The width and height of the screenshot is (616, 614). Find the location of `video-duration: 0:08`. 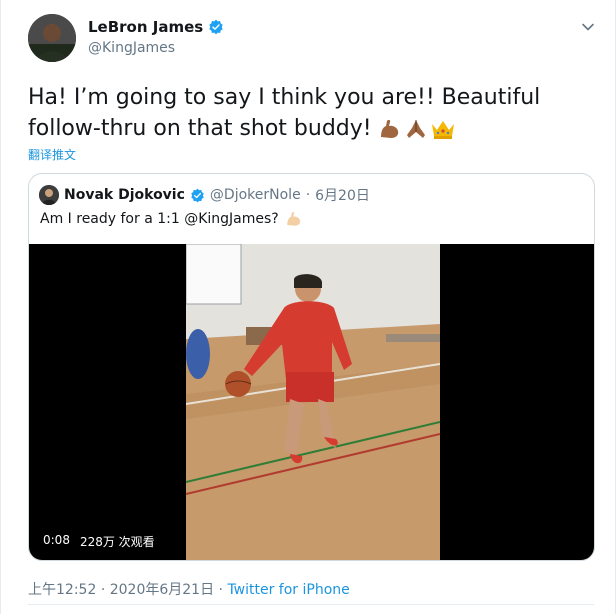

video-duration: 0:08 is located at coordinates (56, 540).